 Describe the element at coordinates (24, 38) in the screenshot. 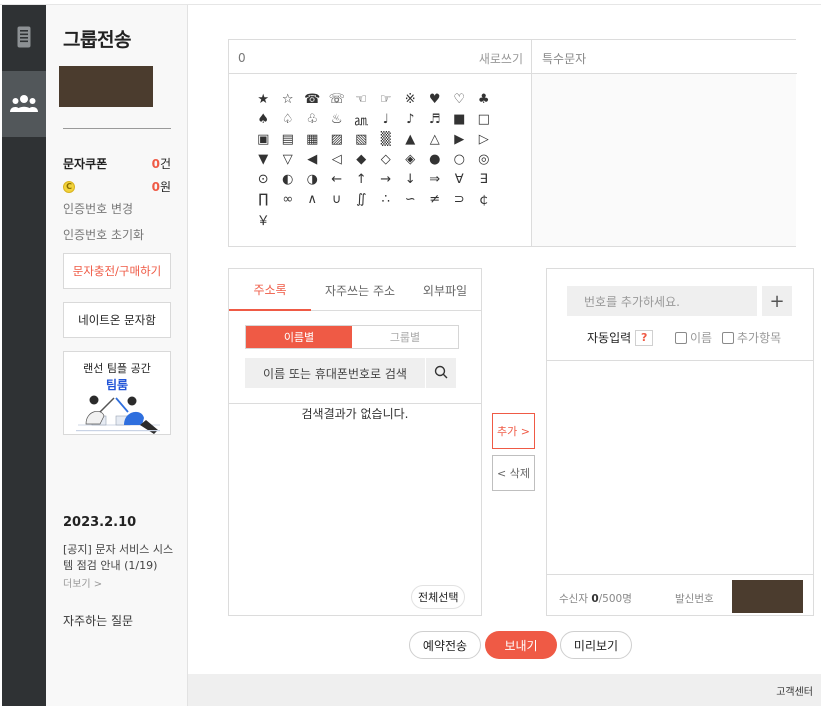

I see `rail-phone-button` at that location.